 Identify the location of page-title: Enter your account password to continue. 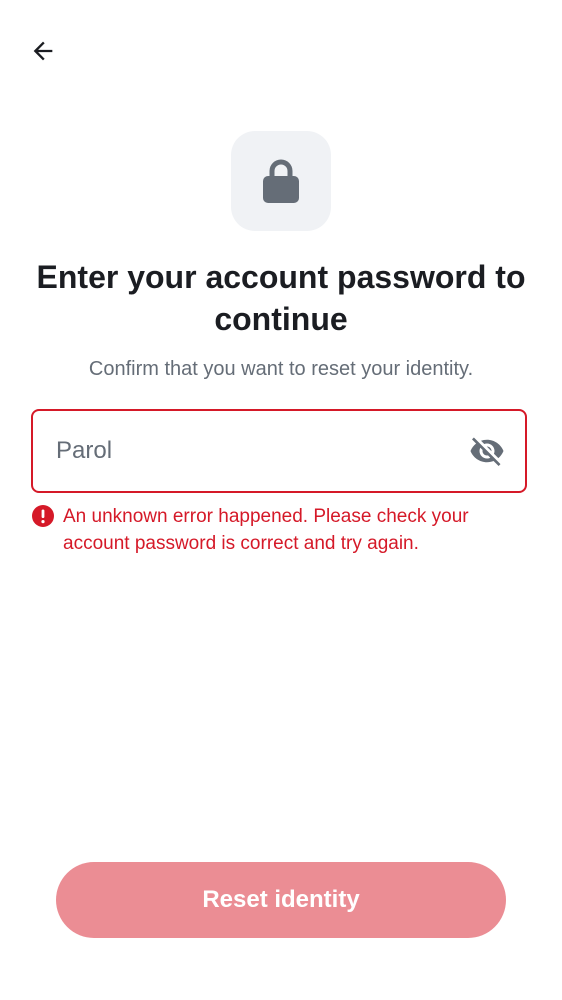
(281, 298).